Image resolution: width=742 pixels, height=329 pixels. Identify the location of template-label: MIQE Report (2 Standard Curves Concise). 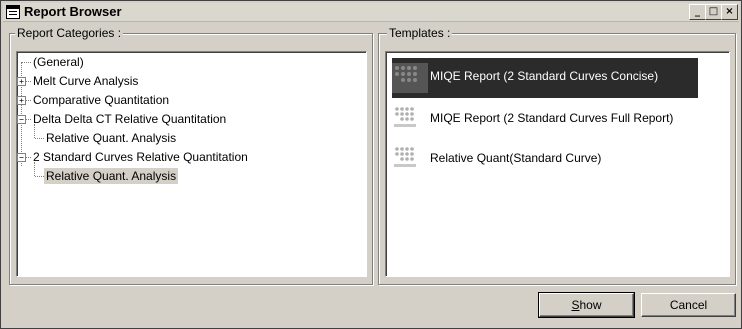
(544, 76).